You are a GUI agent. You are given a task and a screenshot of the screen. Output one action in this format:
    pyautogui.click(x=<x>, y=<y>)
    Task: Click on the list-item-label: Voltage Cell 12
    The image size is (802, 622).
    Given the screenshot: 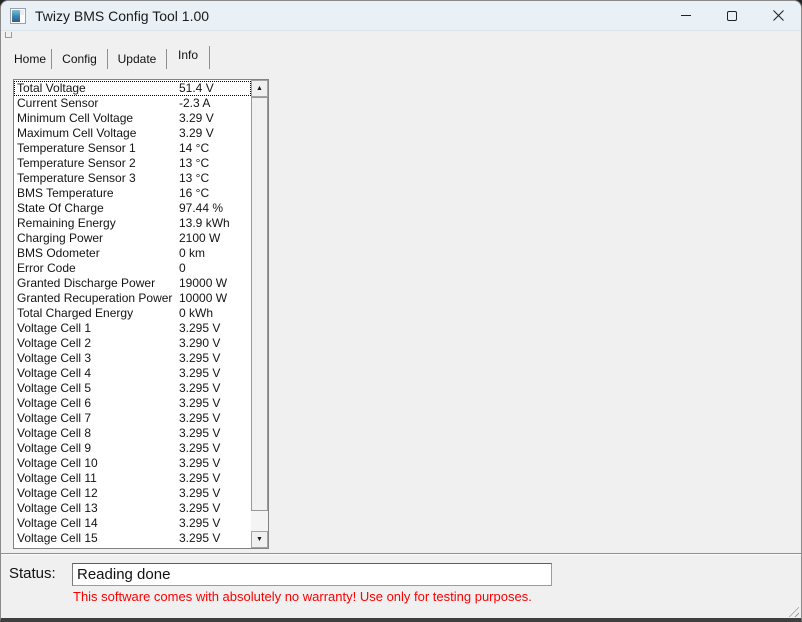 What is the action you would take?
    pyautogui.click(x=57, y=493)
    